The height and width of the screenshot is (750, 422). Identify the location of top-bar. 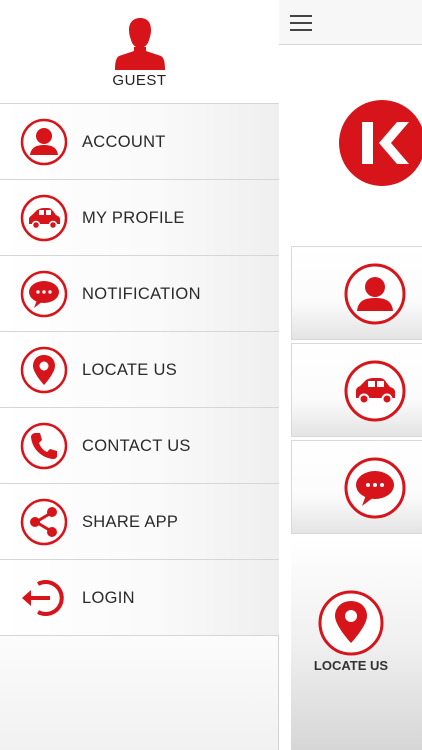
(350, 22).